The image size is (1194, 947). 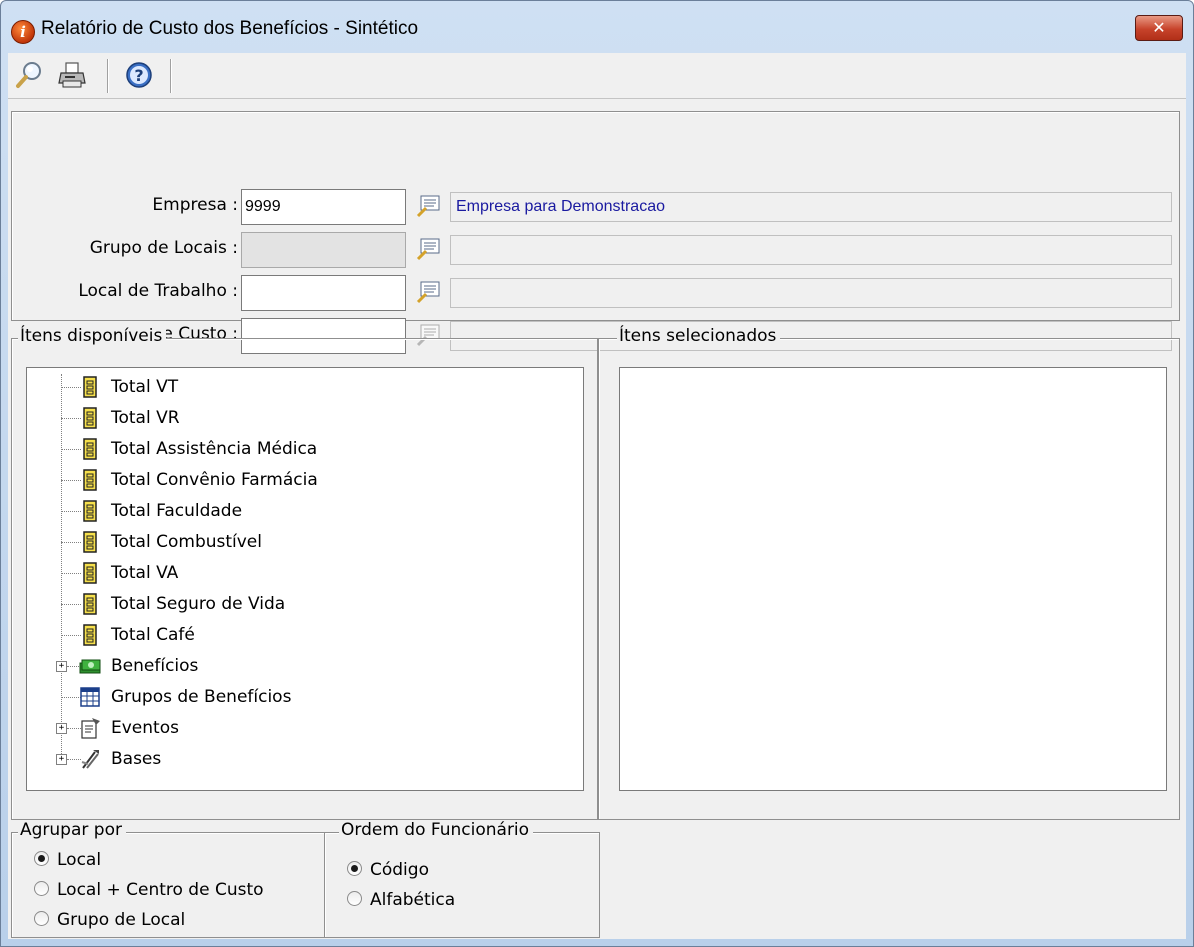 I want to click on group-by-title: Agrupar por, so click(x=72, y=830).